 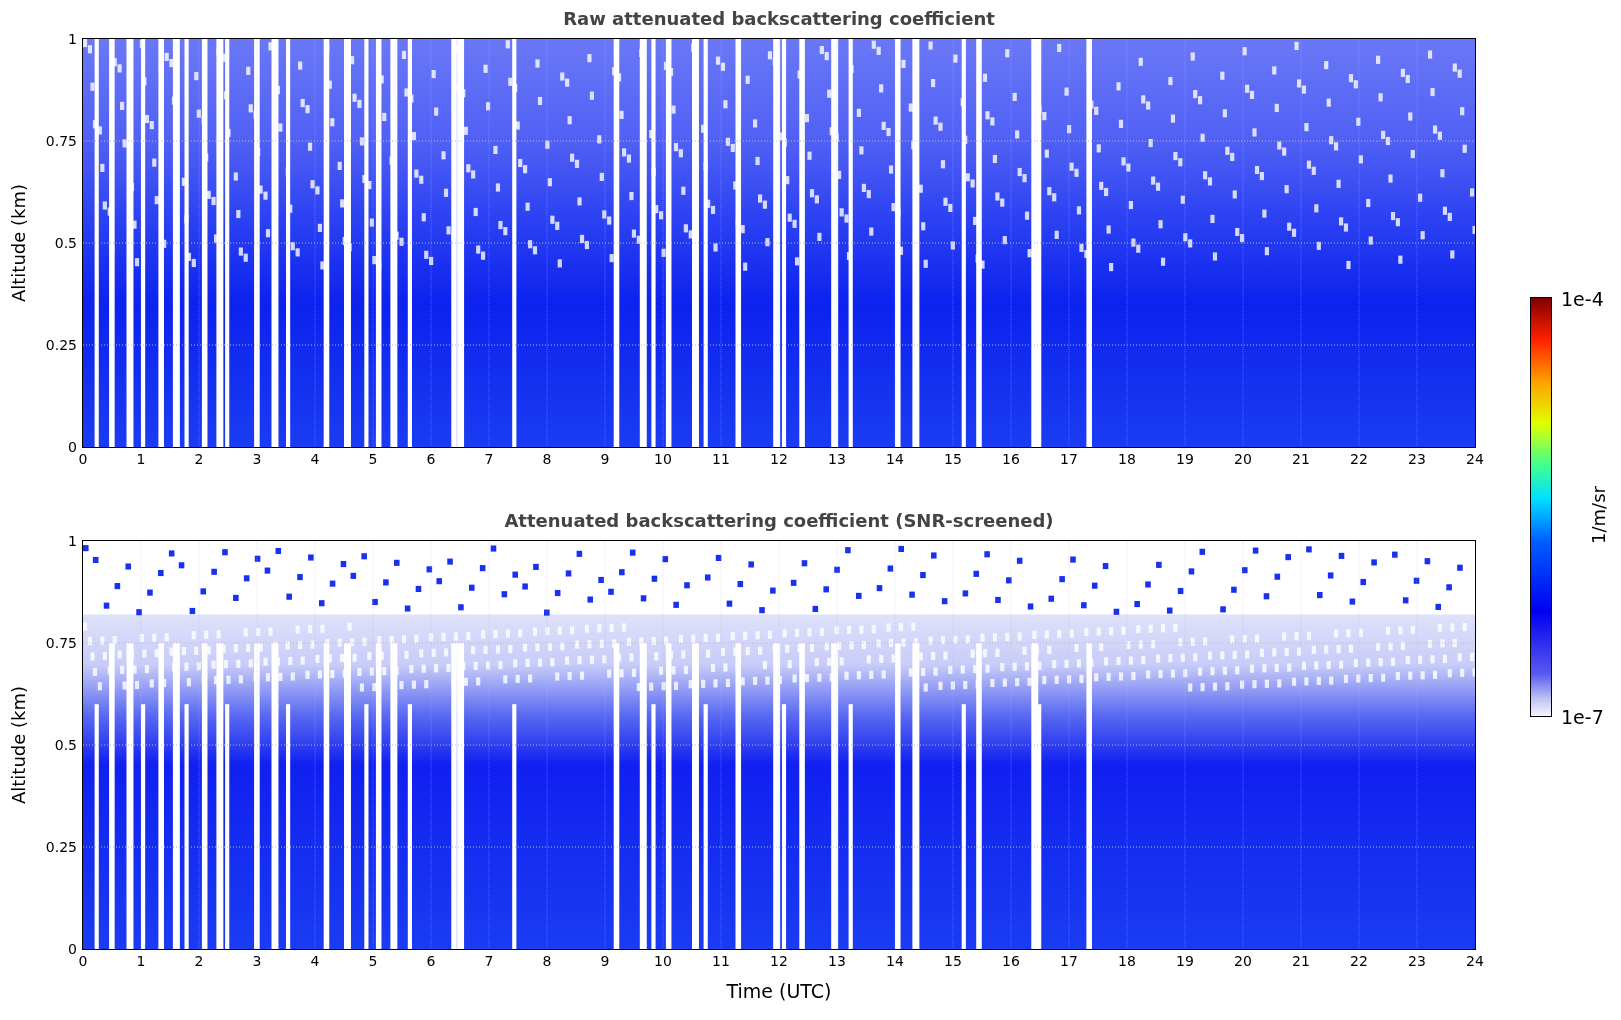 I want to click on chart-title: Attenuated backscattering coefficient (SNR-screened), so click(x=779, y=521).